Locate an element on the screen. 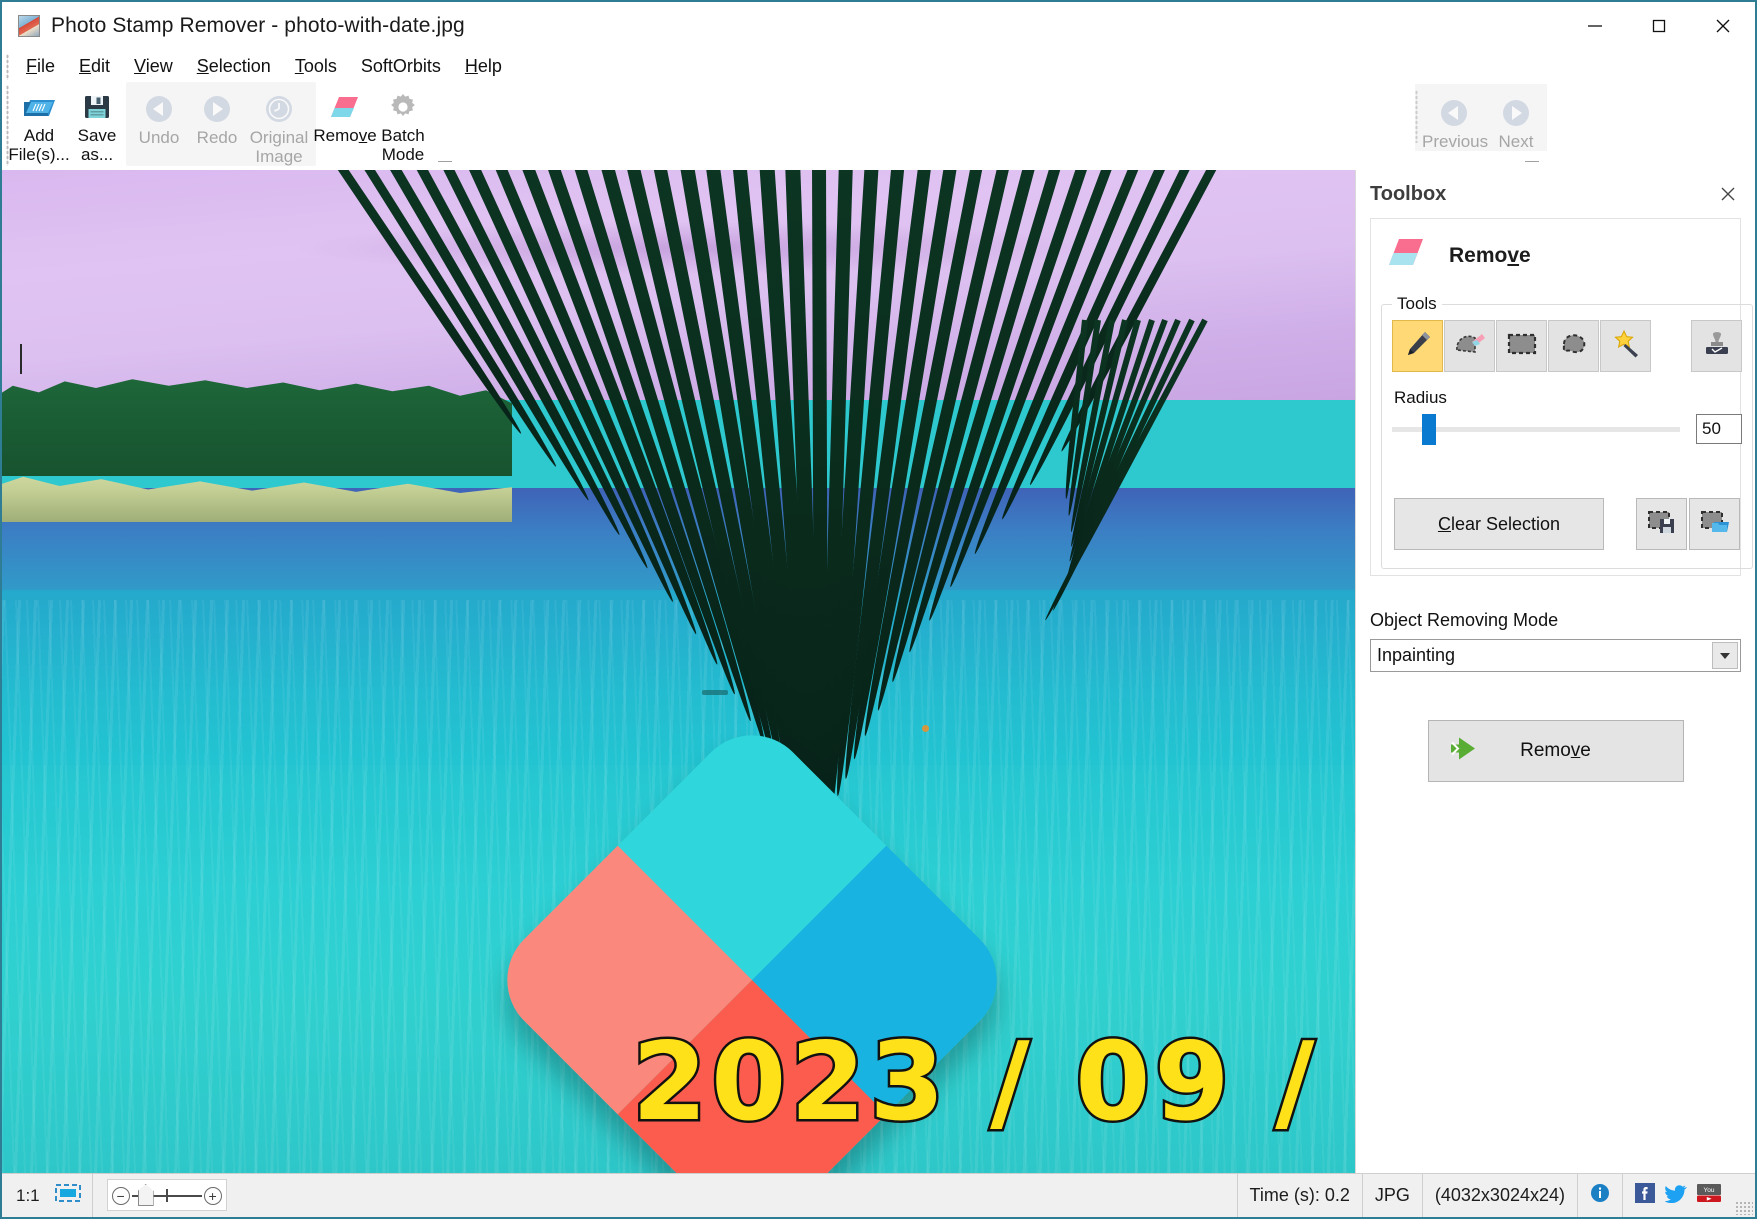  eraser-brush-icon is located at coordinates (1470, 346).